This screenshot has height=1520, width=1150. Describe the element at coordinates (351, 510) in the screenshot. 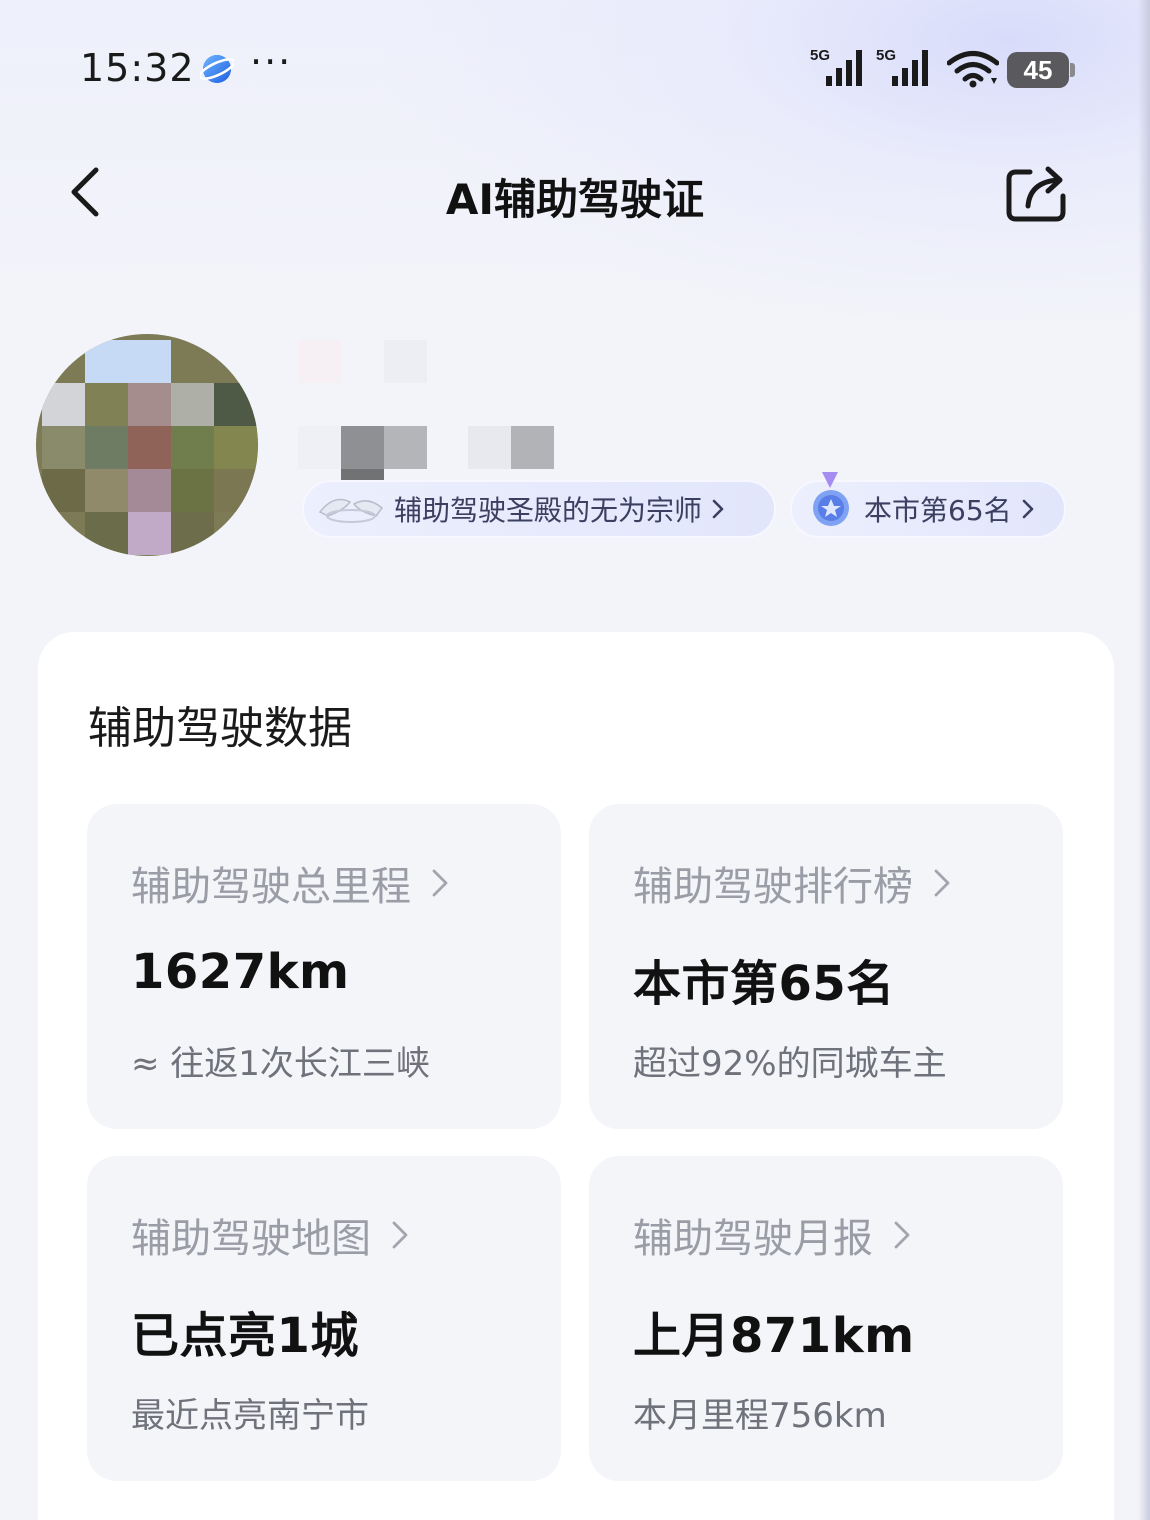

I see `wings-icon` at that location.